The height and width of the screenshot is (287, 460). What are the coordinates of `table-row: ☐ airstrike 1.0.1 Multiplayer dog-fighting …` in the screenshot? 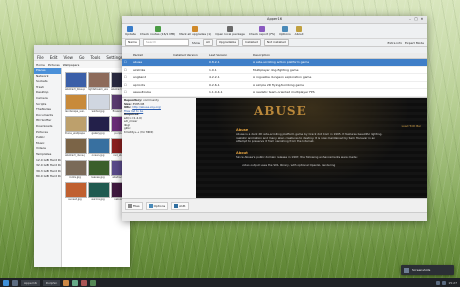 It's located at (274, 70).